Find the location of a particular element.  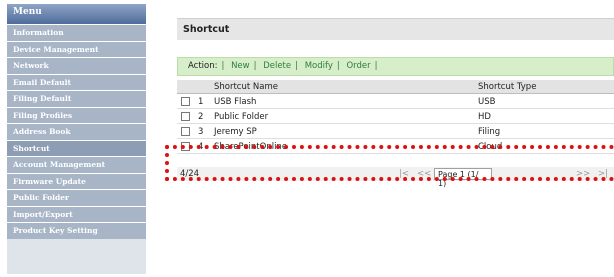

pager: 4/24 |< << Page 1 (1/ 1) >> >| is located at coordinates (395, 177).